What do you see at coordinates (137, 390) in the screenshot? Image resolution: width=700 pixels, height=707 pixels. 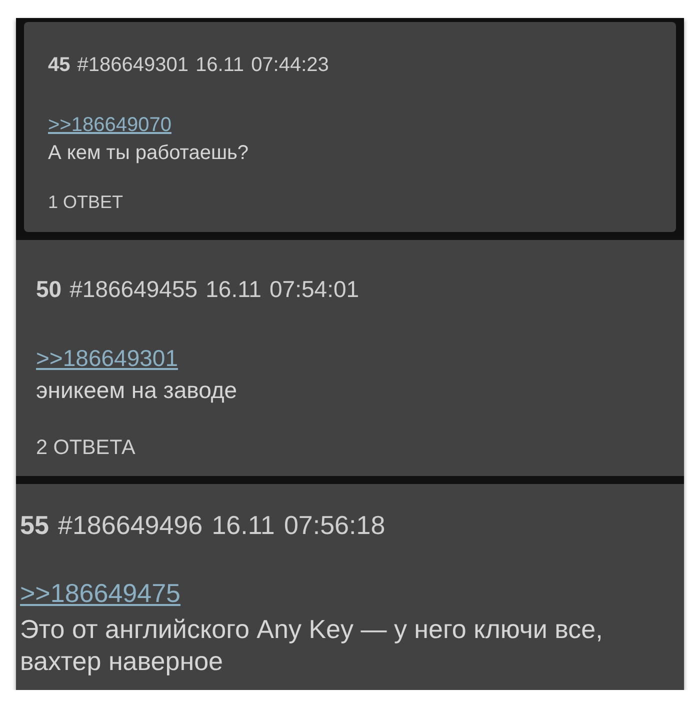 I see `post-text: эникеем на заводе` at bounding box center [137, 390].